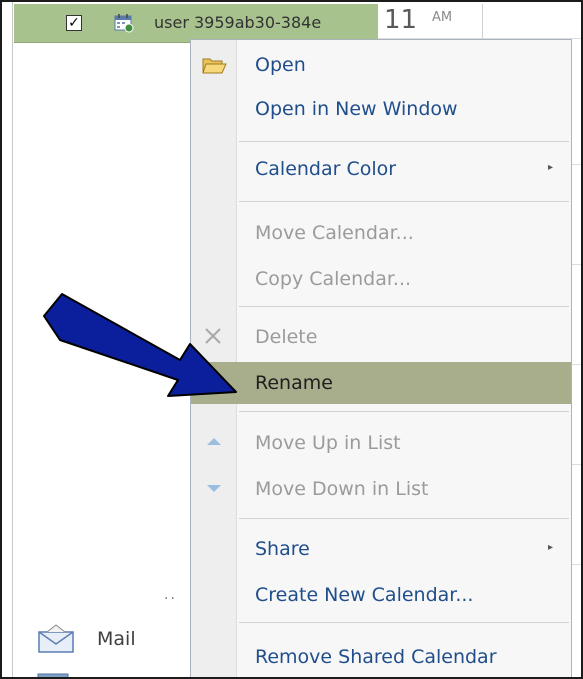 The height and width of the screenshot is (679, 583). I want to click on menu-item-label: Share, so click(282, 549).